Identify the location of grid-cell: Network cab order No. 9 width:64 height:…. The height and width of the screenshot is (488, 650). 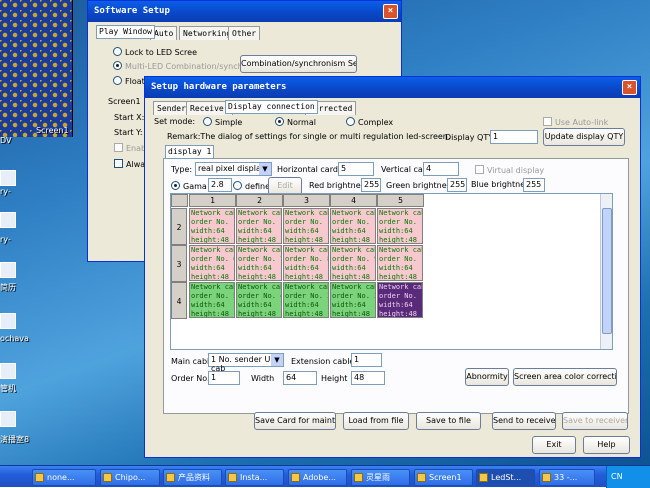
(353, 263).